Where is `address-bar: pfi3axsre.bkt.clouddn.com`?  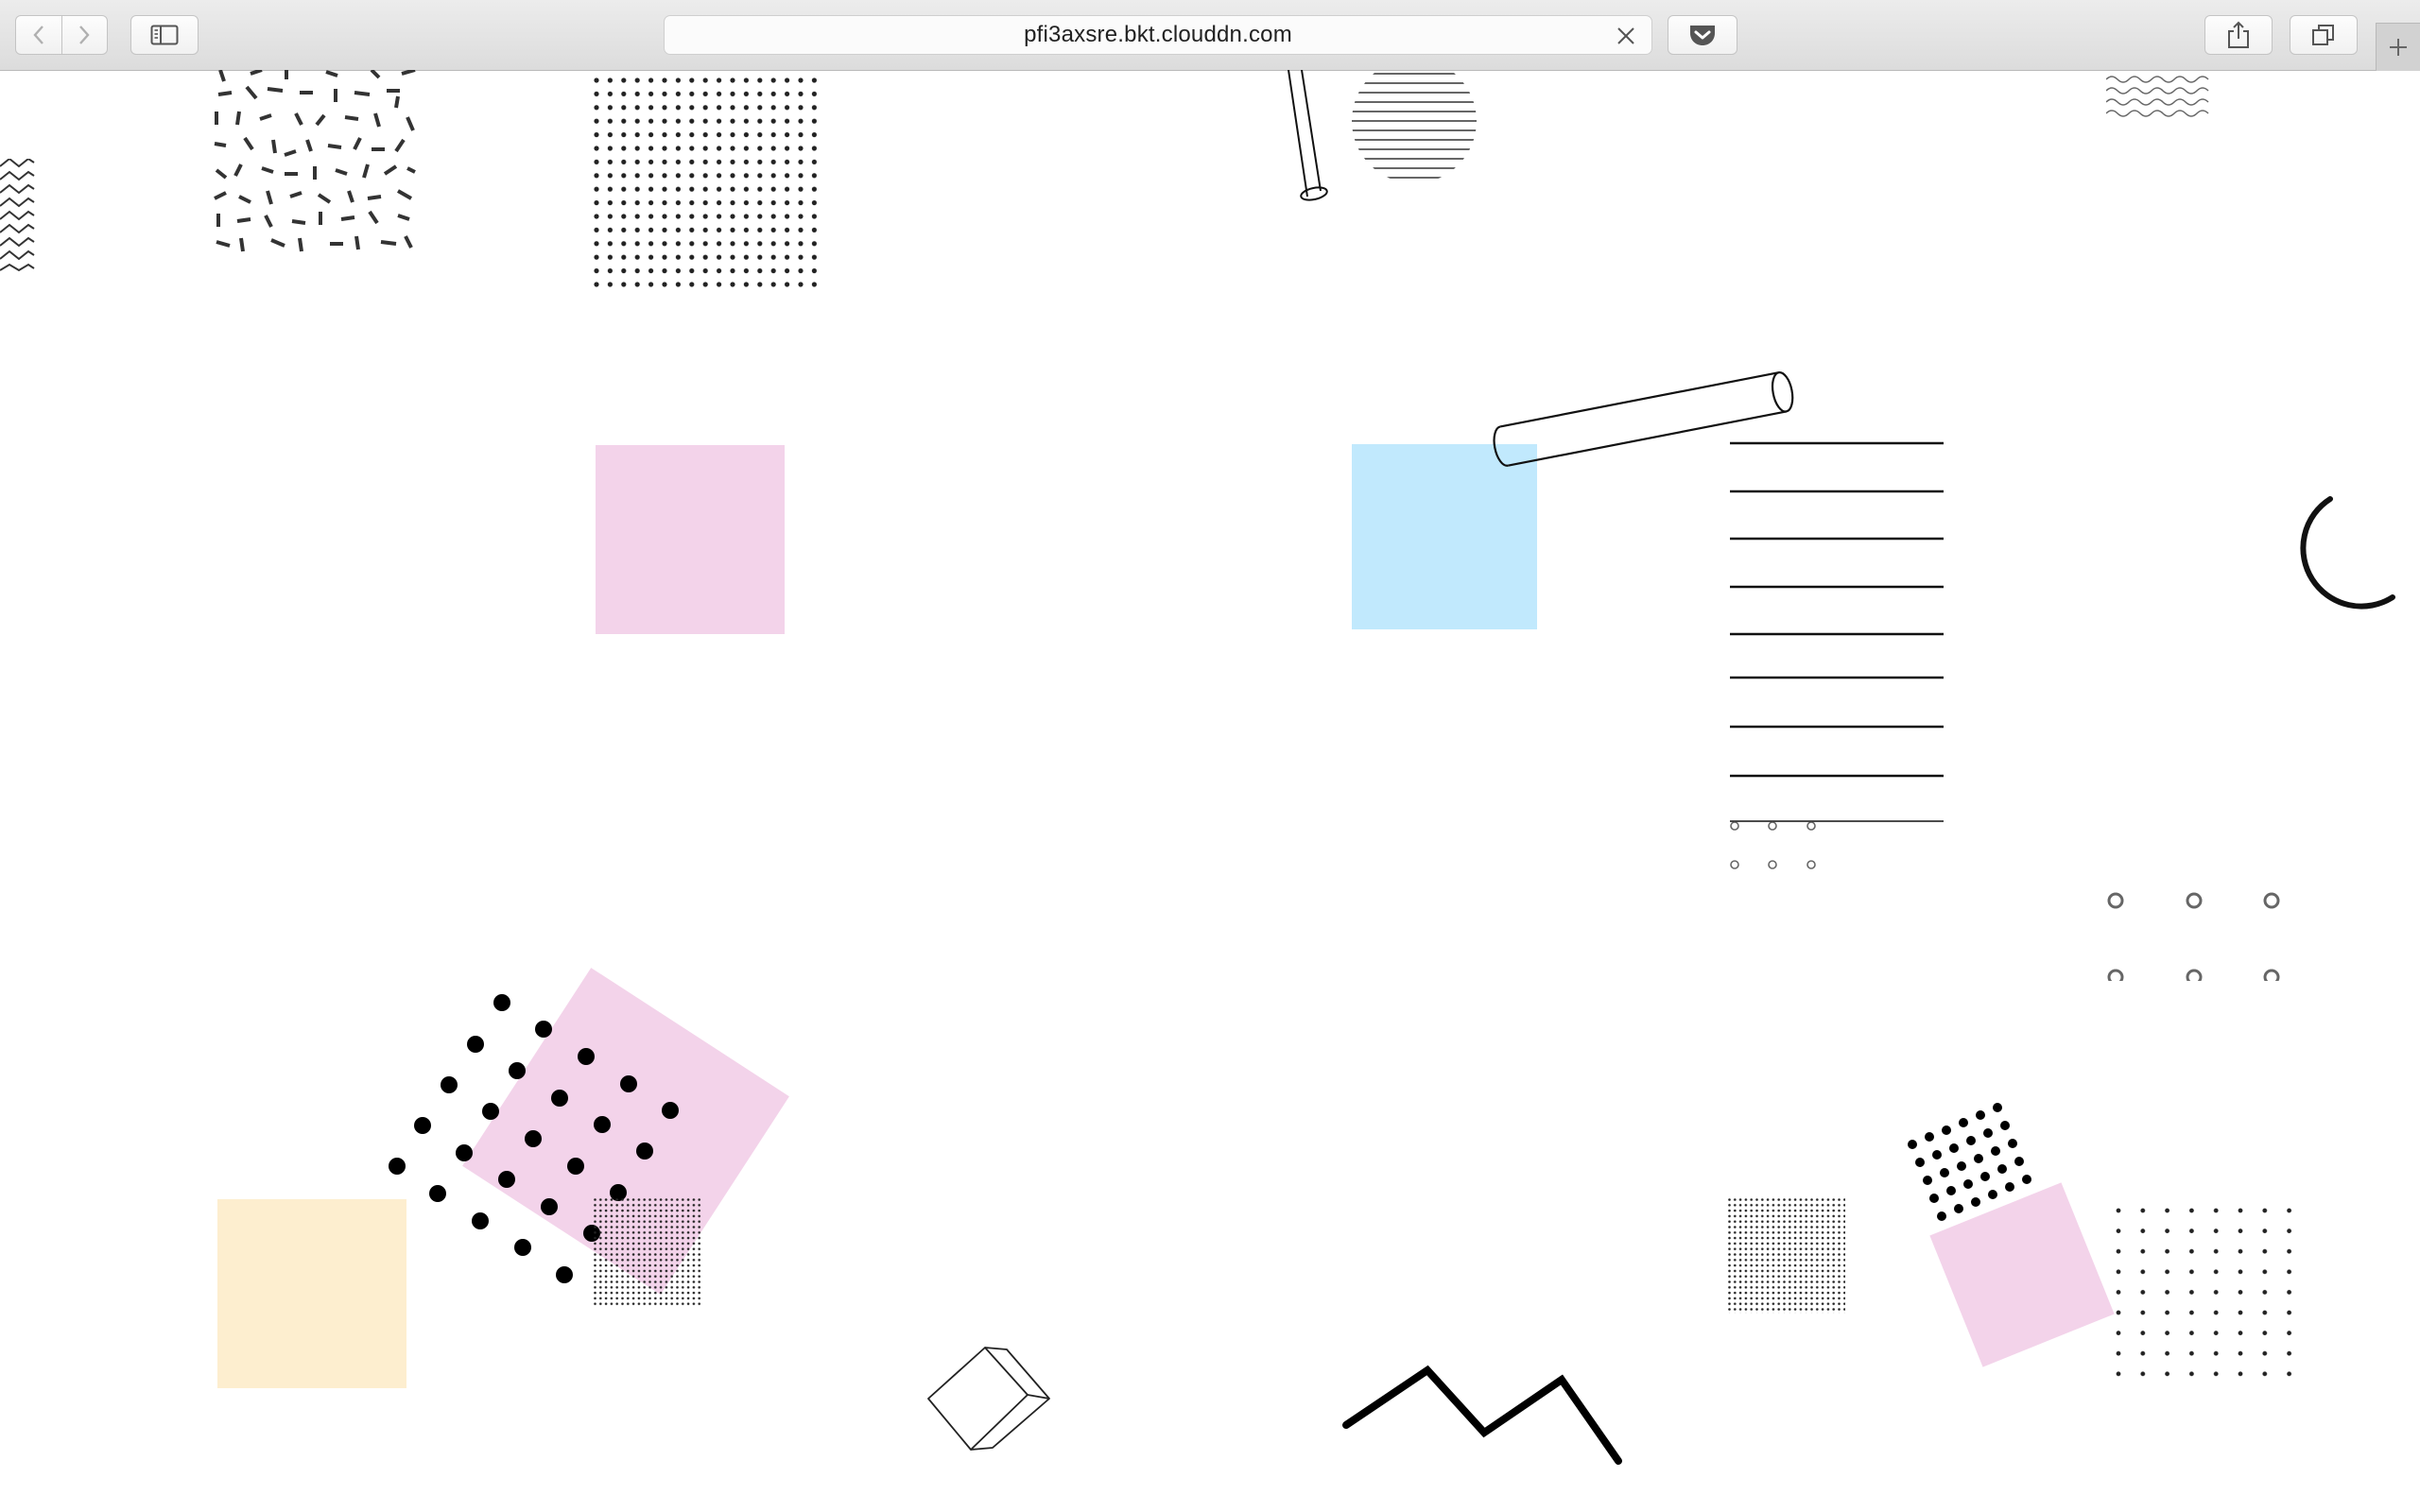
address-bar: pfi3axsre.bkt.clouddn.com is located at coordinates (1158, 35).